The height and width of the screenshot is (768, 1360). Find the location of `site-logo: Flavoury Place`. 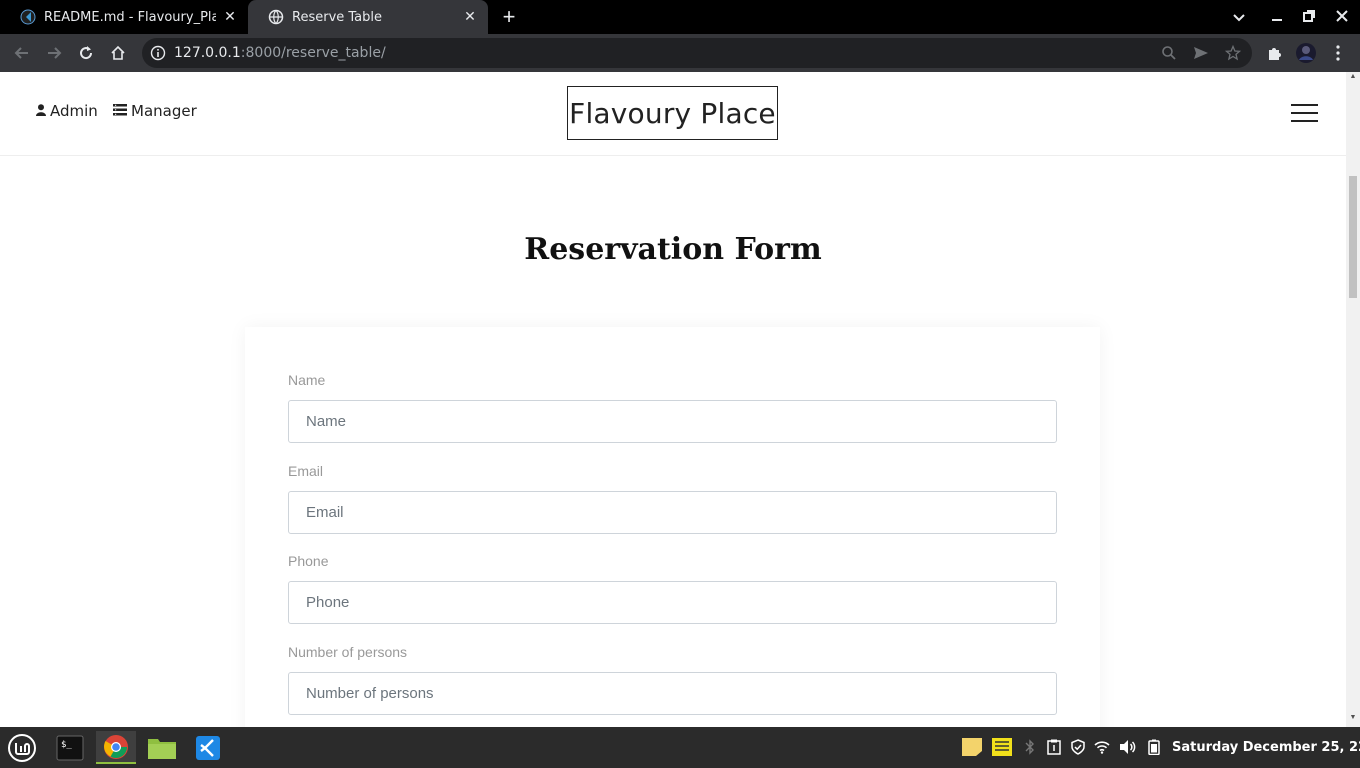

site-logo: Flavoury Place is located at coordinates (672, 113).